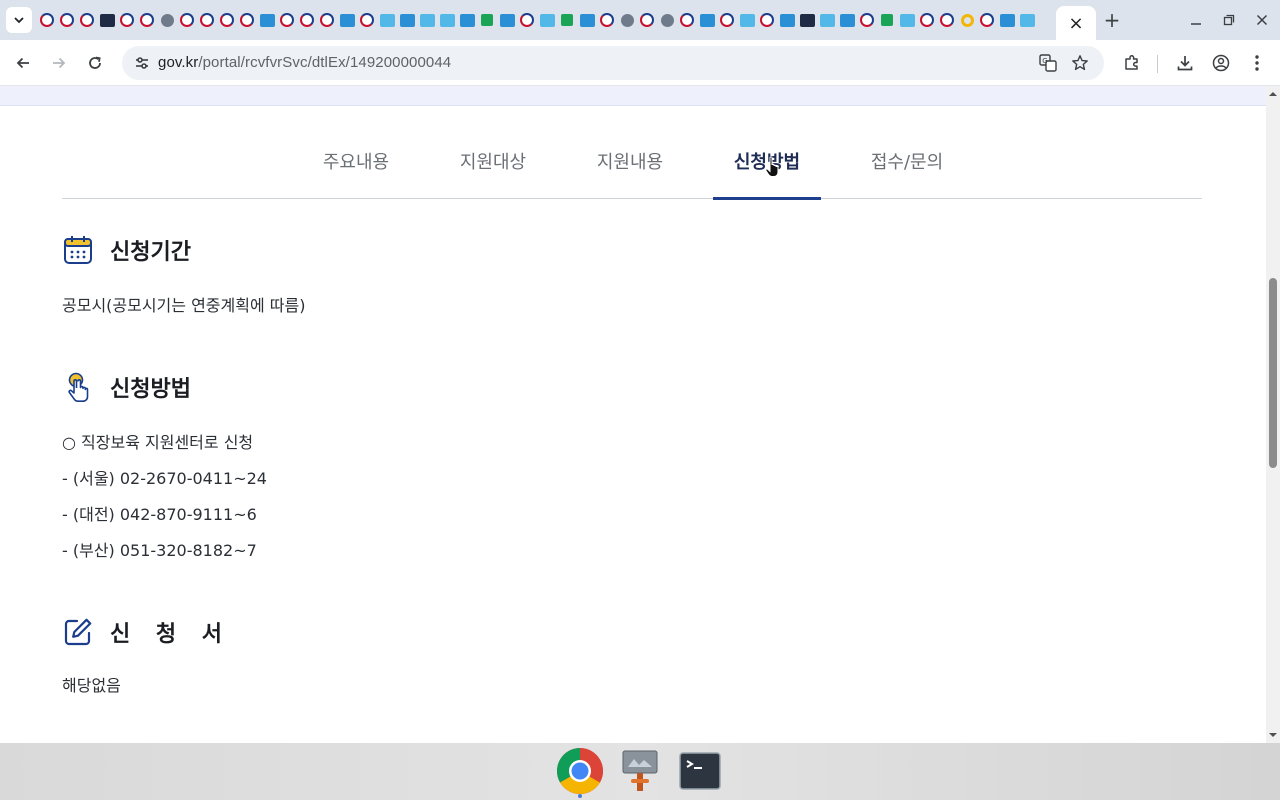 The image size is (1280, 800). I want to click on menu-button, so click(1257, 63).